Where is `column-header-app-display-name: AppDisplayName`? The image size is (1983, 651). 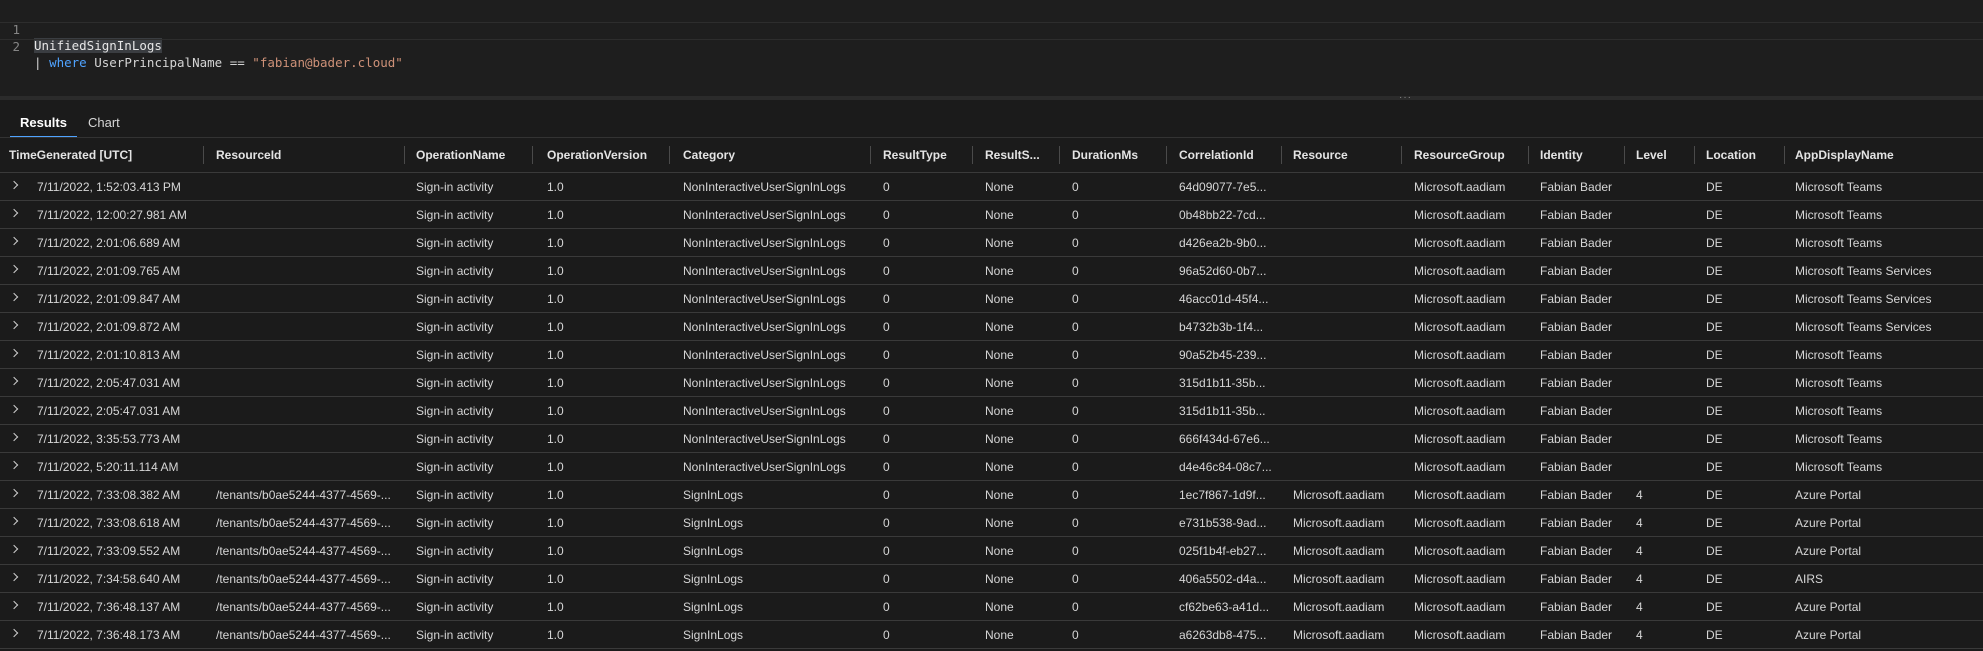
column-header-app-display-name: AppDisplayName is located at coordinates (1885, 155).